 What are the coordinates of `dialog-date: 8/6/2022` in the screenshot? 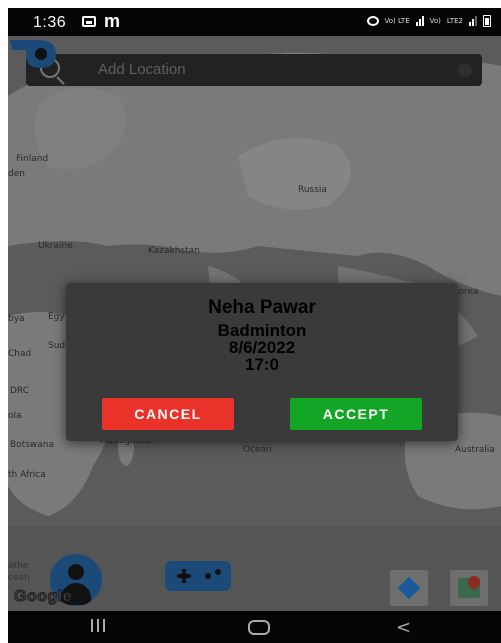 It's located at (262, 347).